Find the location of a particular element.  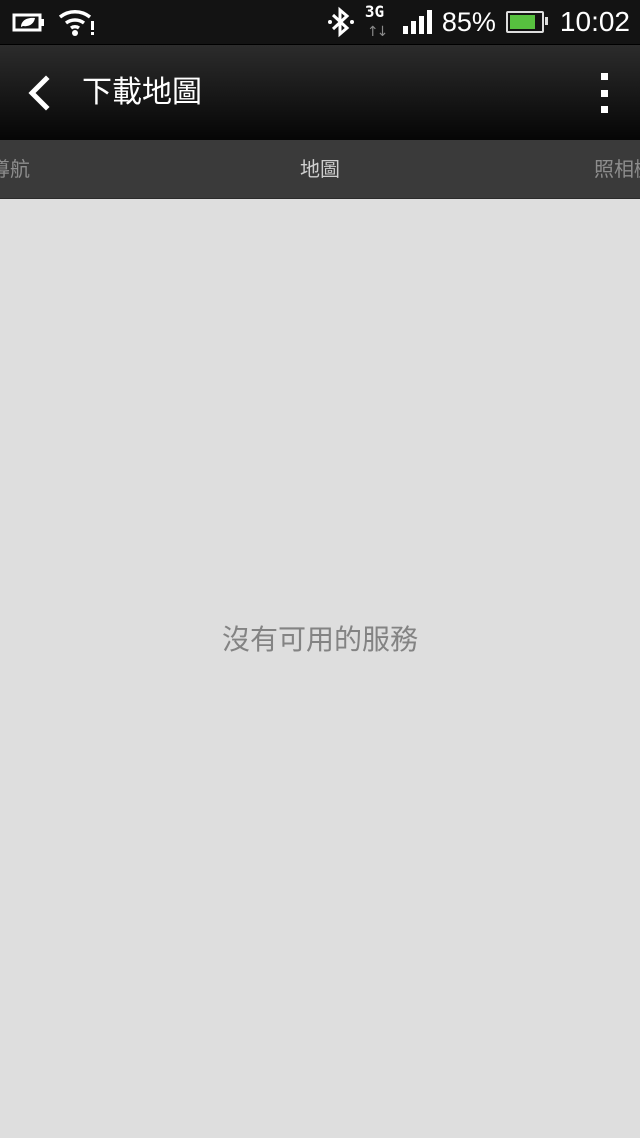

leaf-battery-icon is located at coordinates (28, 22).